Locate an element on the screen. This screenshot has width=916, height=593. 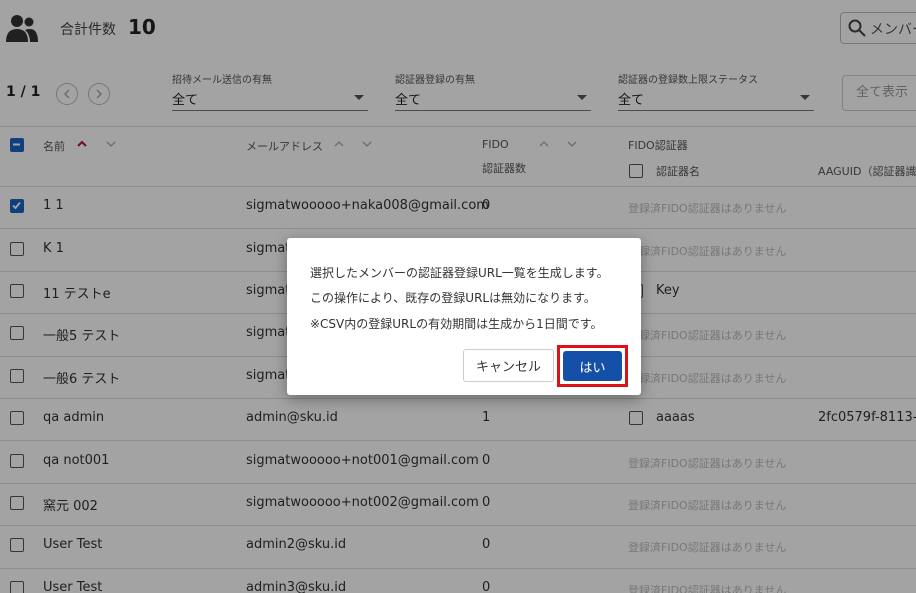
dialog-message-line-1: 選択したメンバーの認証器登録URL一覧を生成します。 is located at coordinates (459, 273).